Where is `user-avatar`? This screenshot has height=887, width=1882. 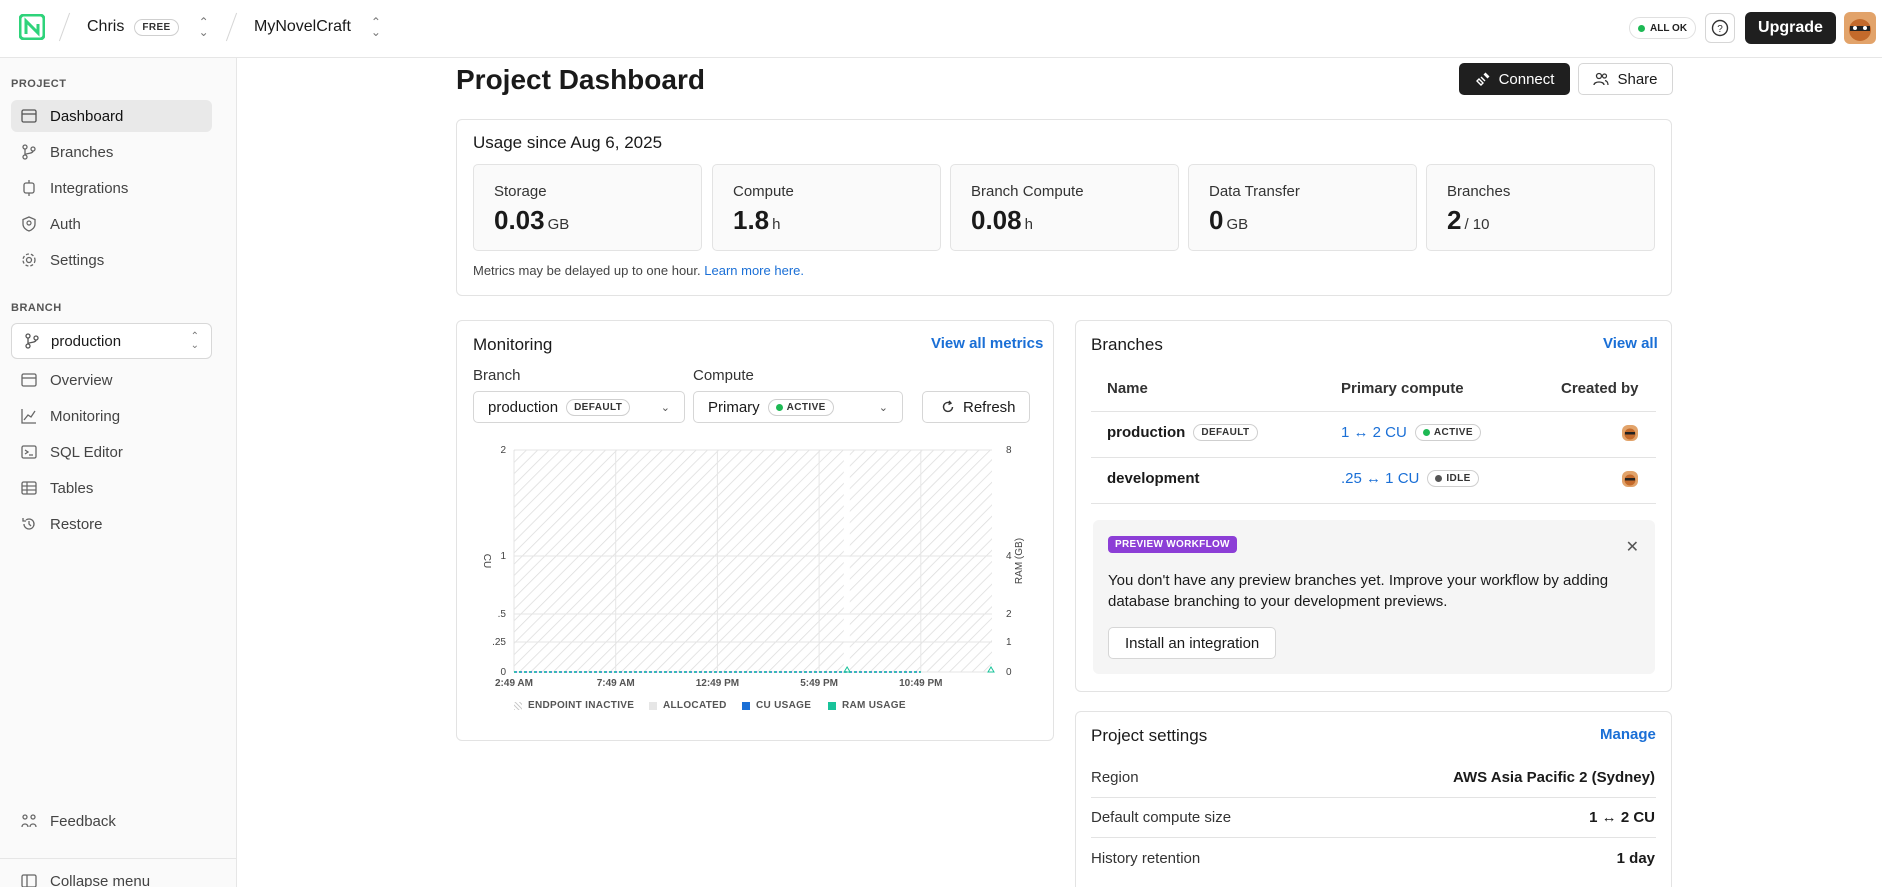 user-avatar is located at coordinates (1860, 28).